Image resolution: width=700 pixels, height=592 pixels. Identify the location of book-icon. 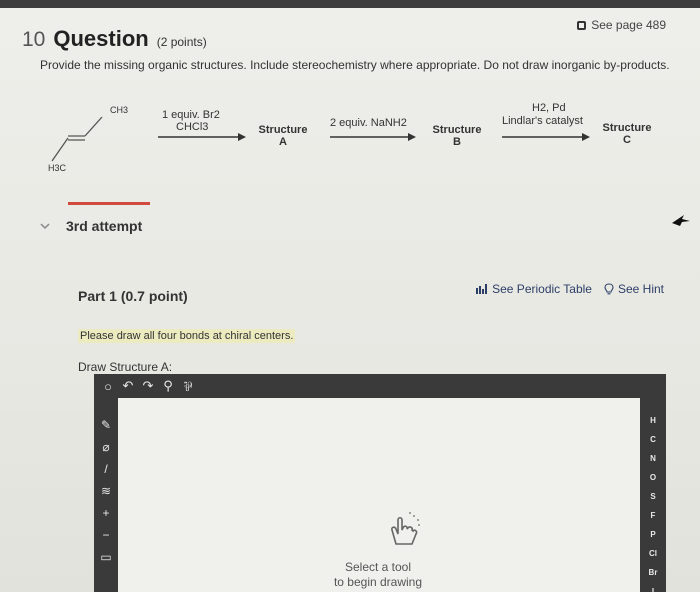
(582, 25).